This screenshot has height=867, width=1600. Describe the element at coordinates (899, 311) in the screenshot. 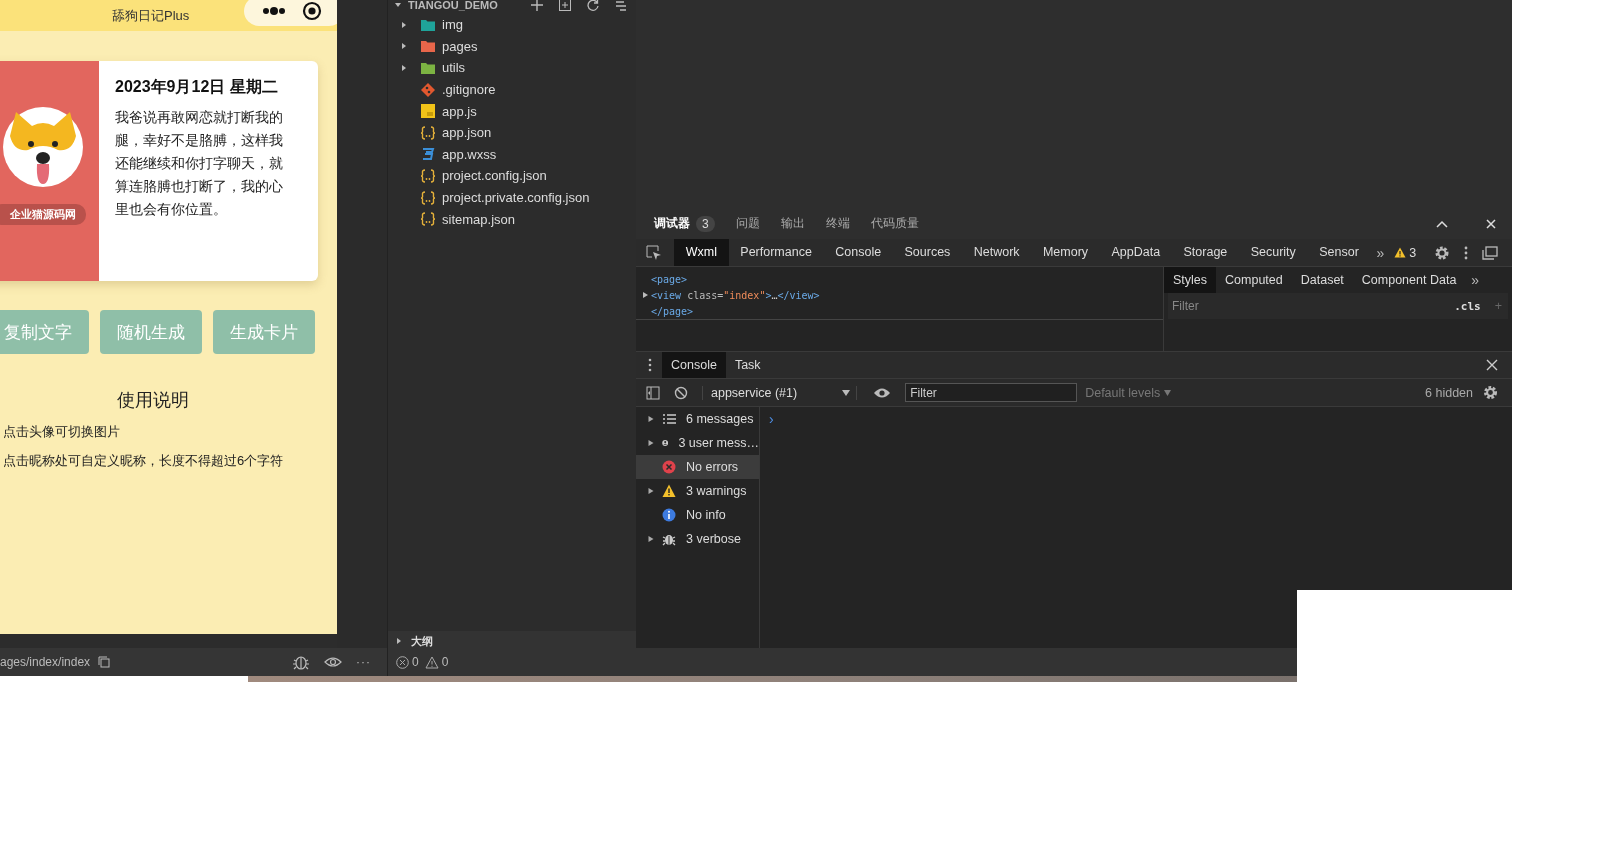

I see `wxml-node: </page>` at that location.